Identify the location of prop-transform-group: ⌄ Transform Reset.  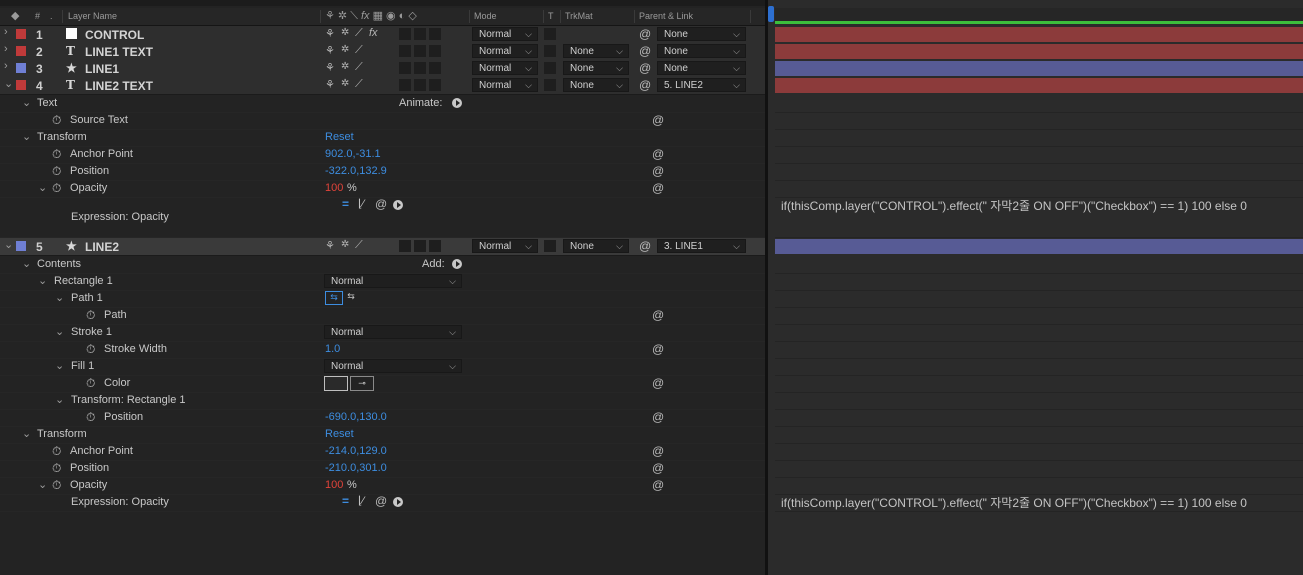
(382, 138).